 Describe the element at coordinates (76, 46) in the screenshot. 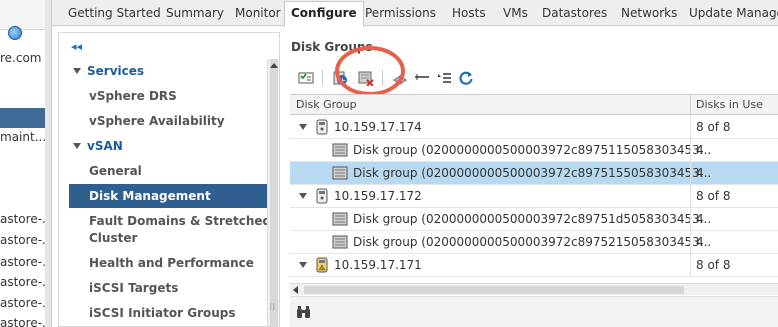

I see `collapse-nav-icon: ◂◂` at that location.